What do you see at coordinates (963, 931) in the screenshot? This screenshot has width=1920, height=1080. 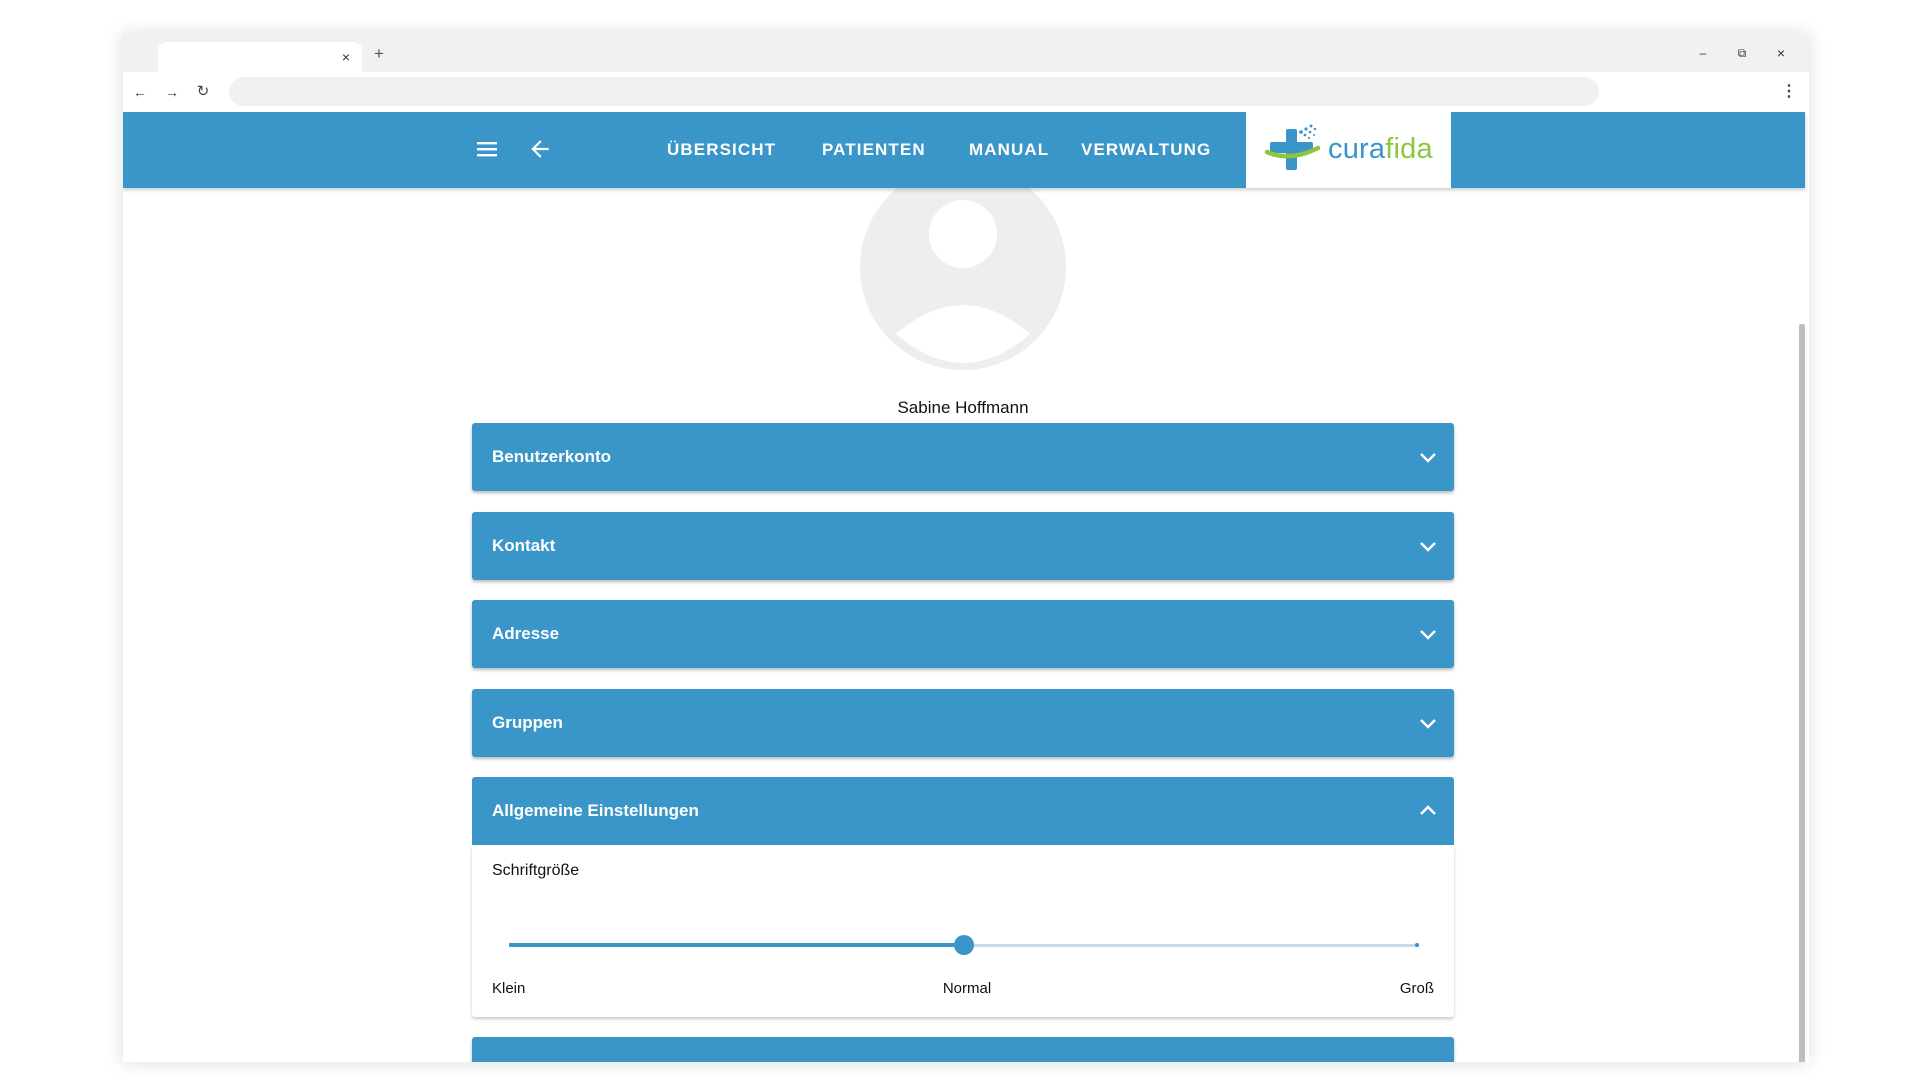 I see `settings-panel-body: Schriftgröße Klein Normal Groß` at bounding box center [963, 931].